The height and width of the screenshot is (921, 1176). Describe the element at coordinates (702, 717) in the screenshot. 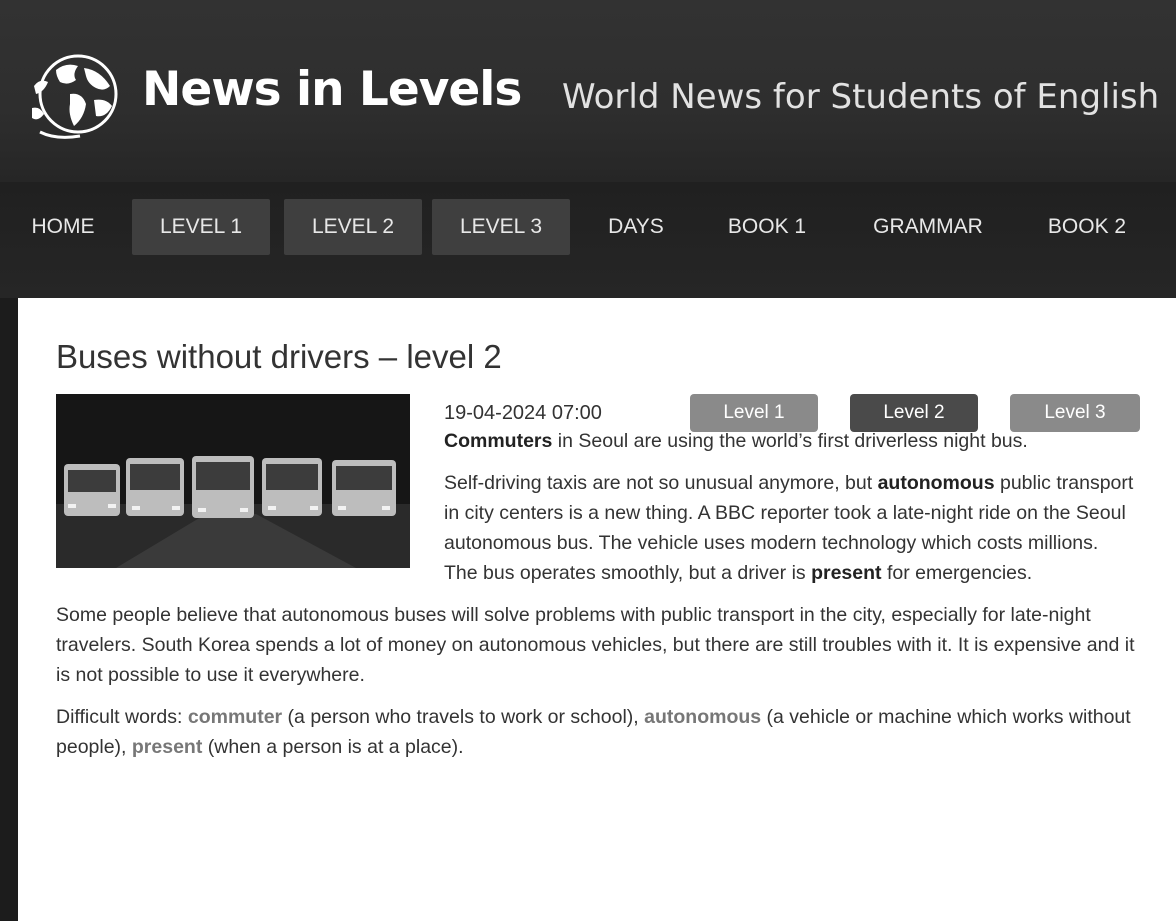

I see `difficult-word-autonomous: autonomous` at that location.